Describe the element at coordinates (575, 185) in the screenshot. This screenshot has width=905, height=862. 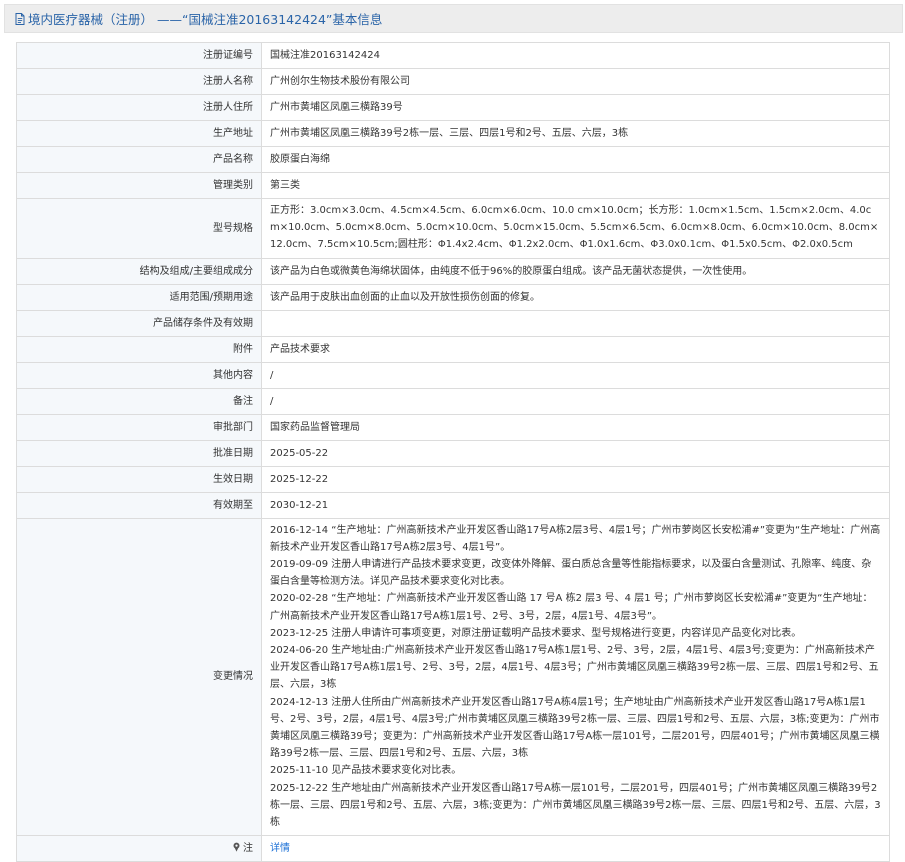
I see `field-value: 第三类` at that location.